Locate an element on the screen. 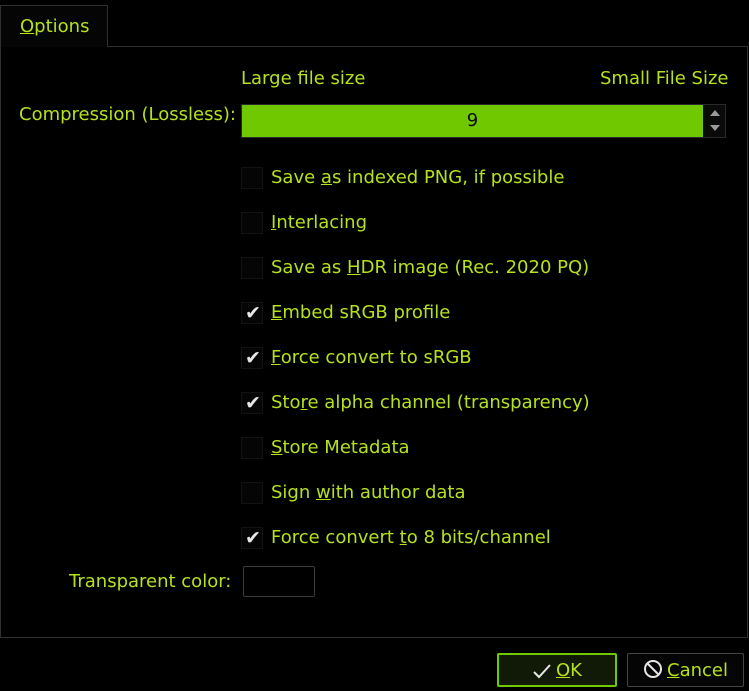 This screenshot has width=749, height=691. cancel-icon is located at coordinates (653, 669).